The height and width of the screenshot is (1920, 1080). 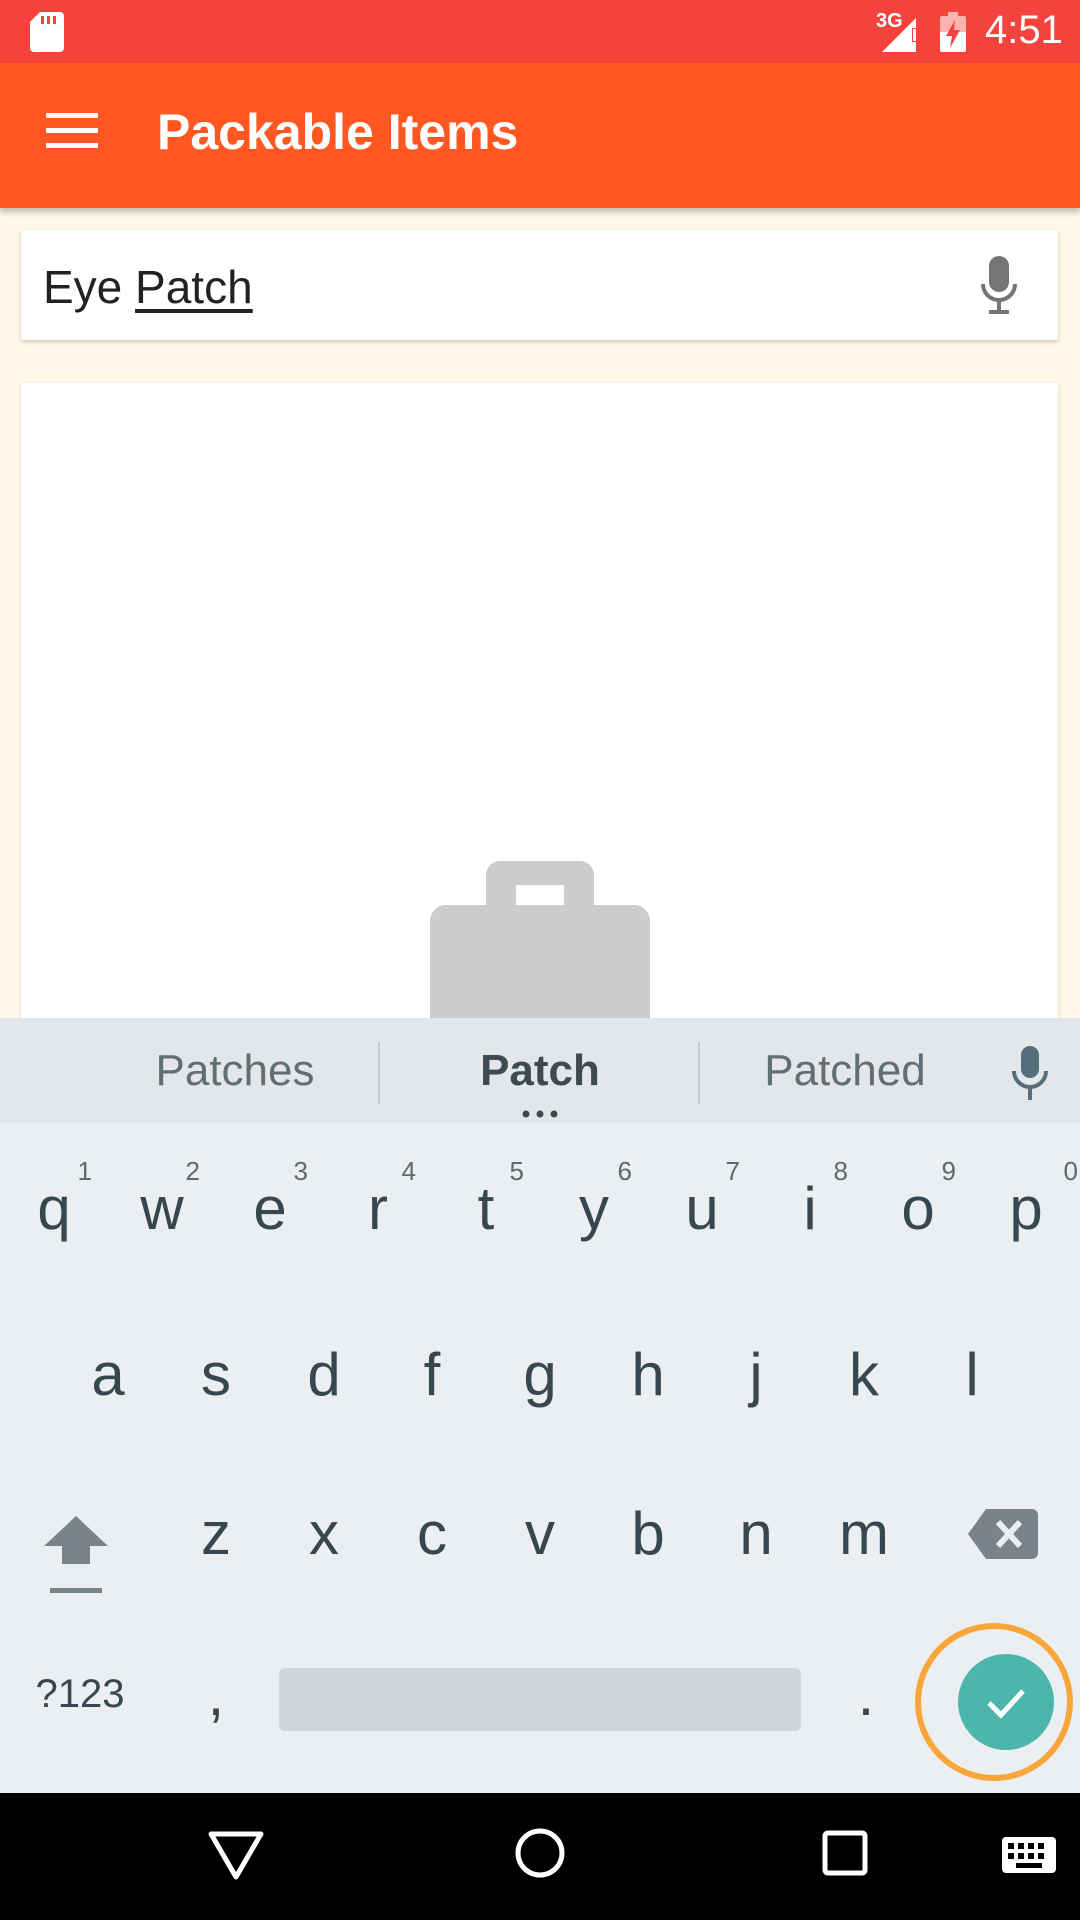 What do you see at coordinates (432, 1365) in the screenshot?
I see `key-f: f` at bounding box center [432, 1365].